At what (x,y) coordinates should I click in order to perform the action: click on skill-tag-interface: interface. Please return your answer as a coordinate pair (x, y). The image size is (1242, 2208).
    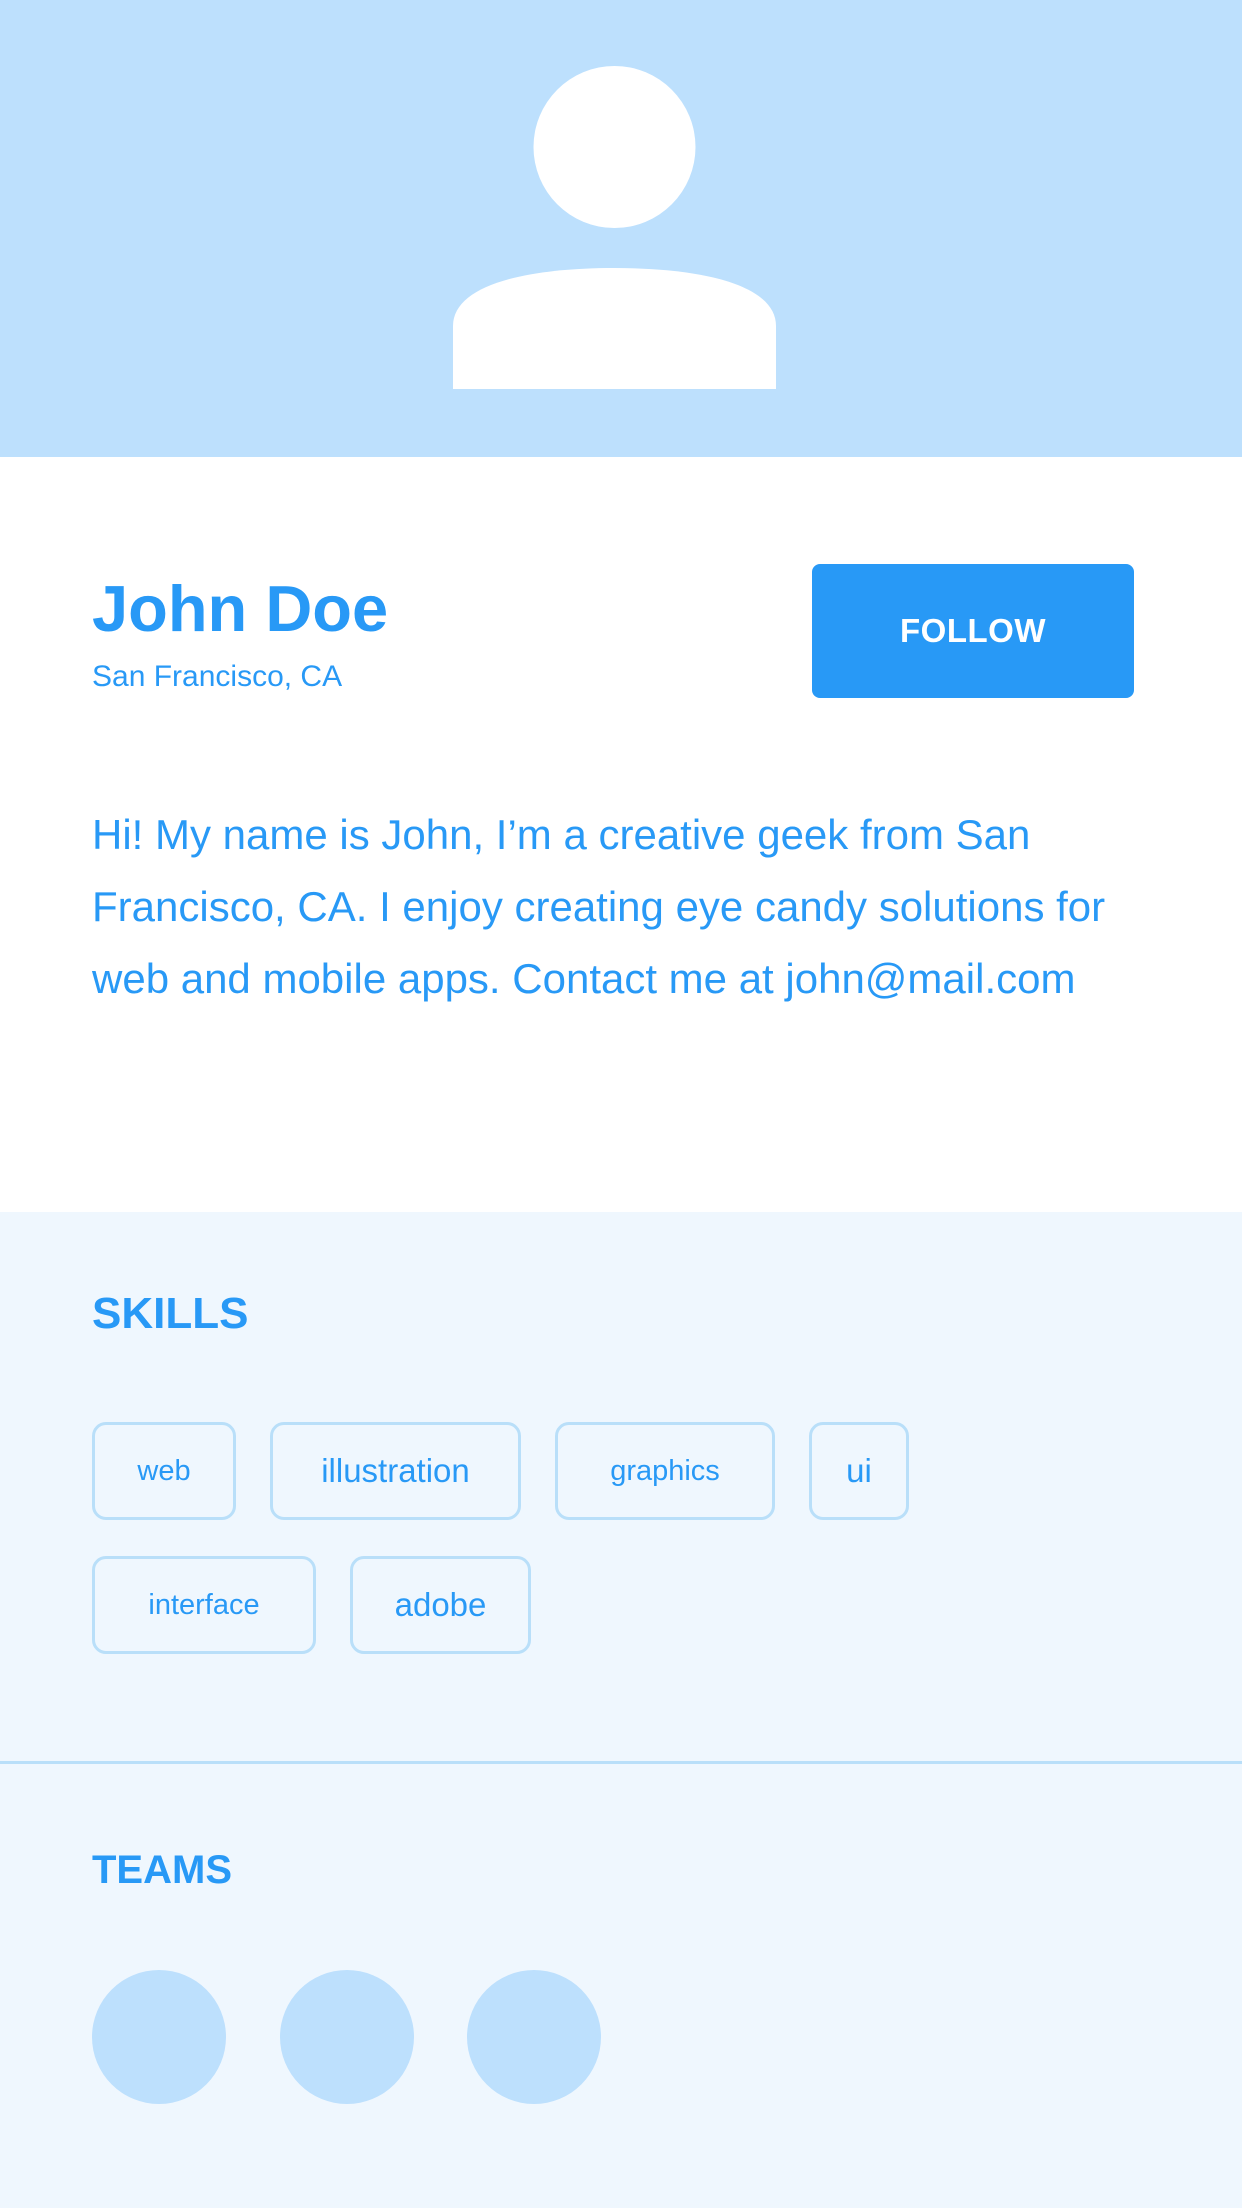
    Looking at the image, I should click on (204, 1605).